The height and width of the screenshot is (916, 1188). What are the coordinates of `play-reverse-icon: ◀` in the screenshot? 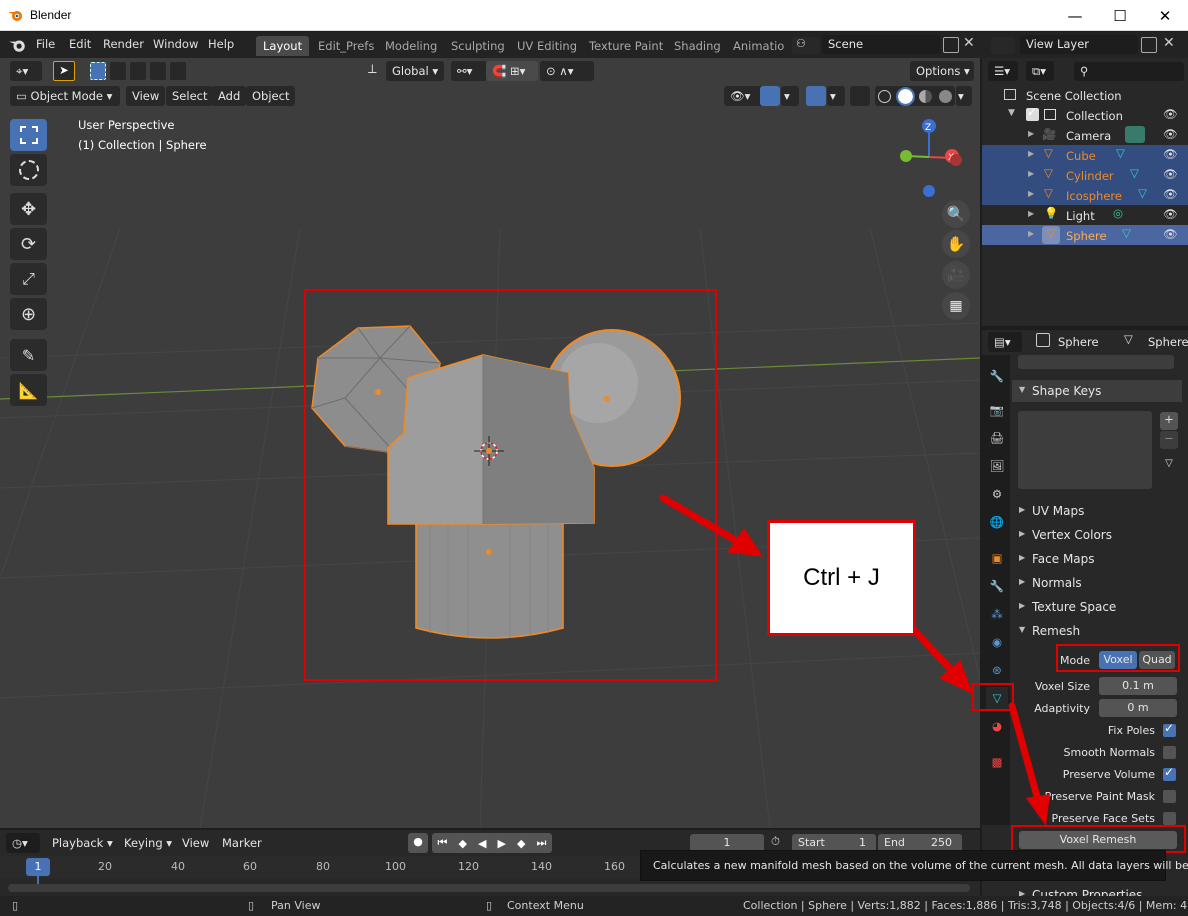 It's located at (482, 843).